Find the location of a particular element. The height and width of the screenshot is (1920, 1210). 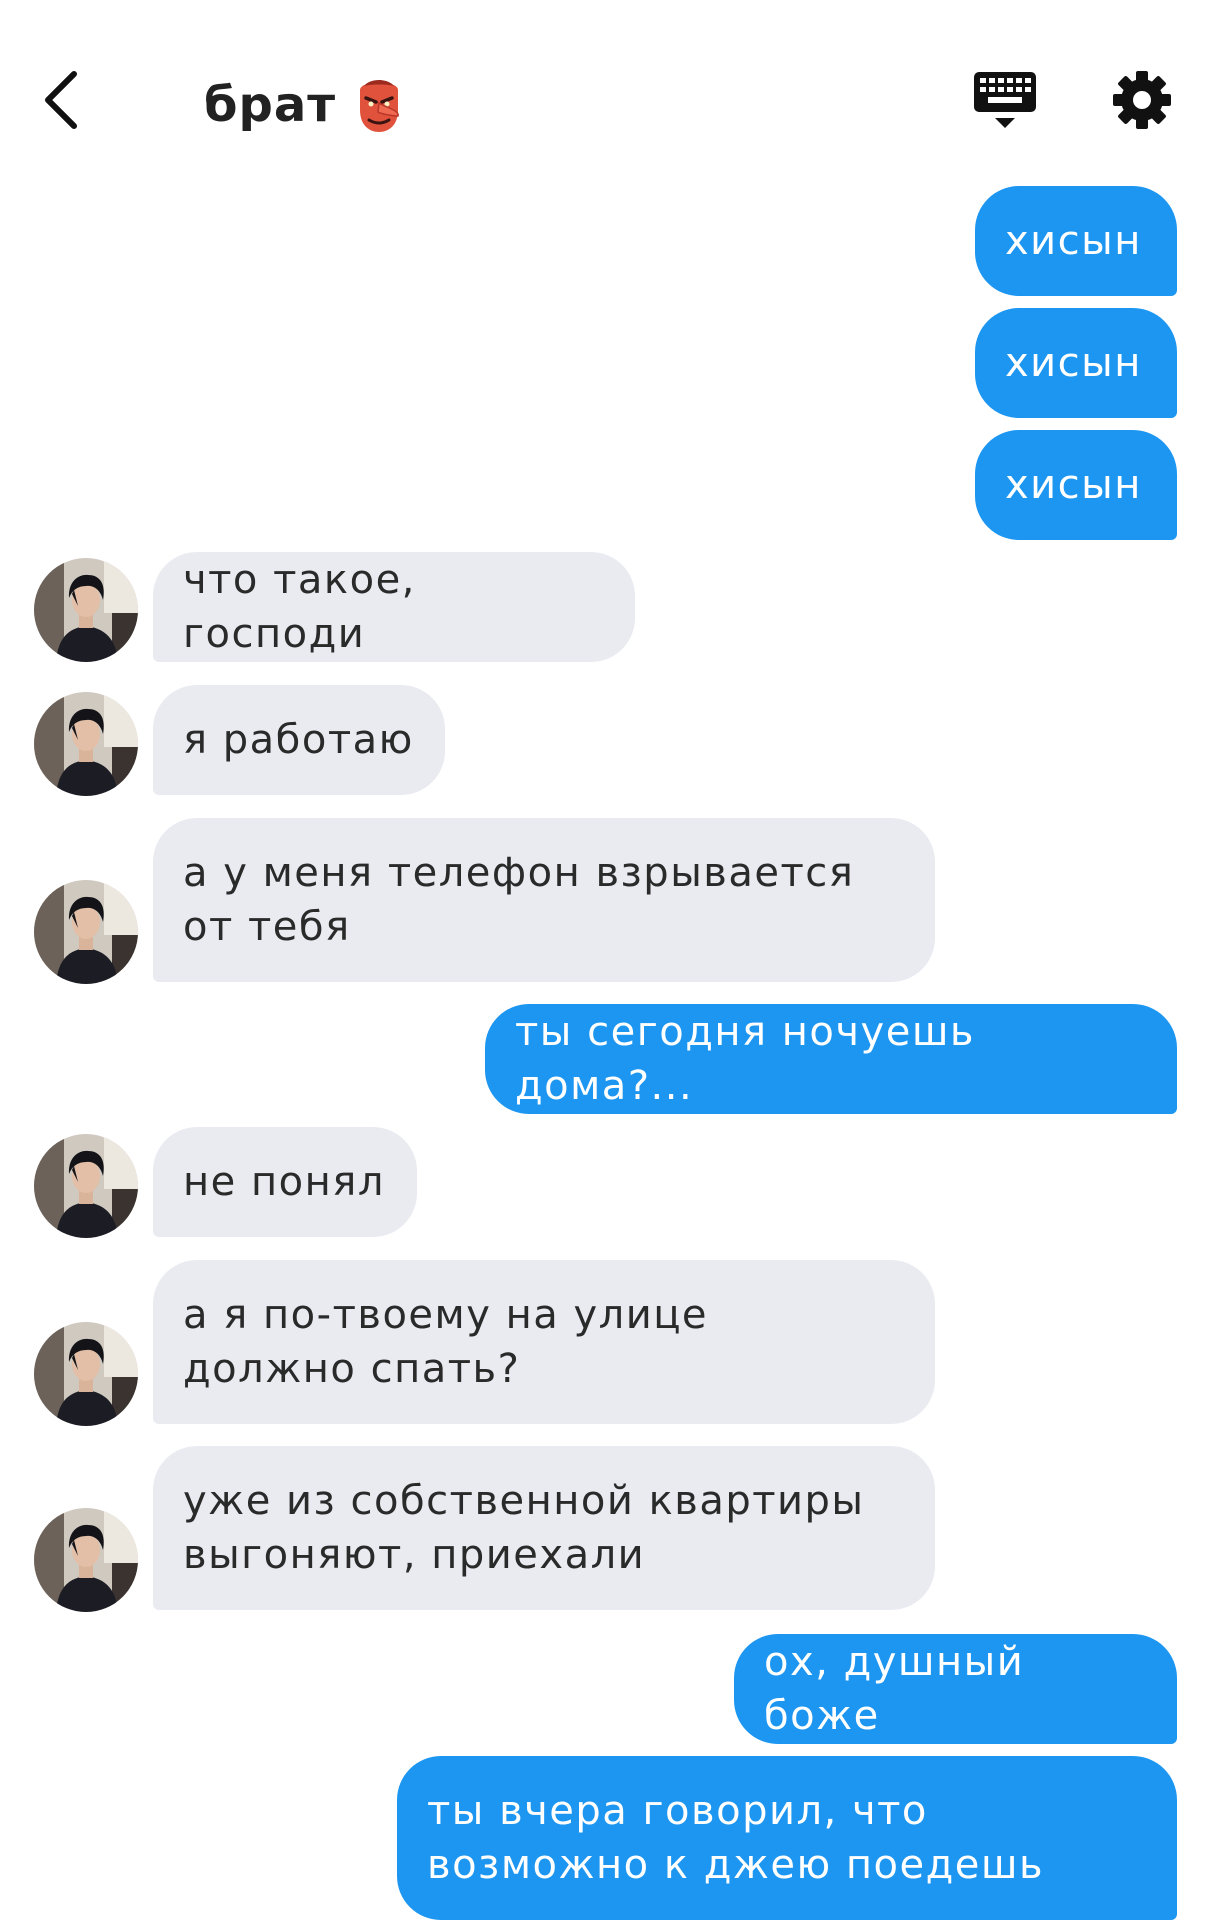

keyboard-button is located at coordinates (1005, 101).